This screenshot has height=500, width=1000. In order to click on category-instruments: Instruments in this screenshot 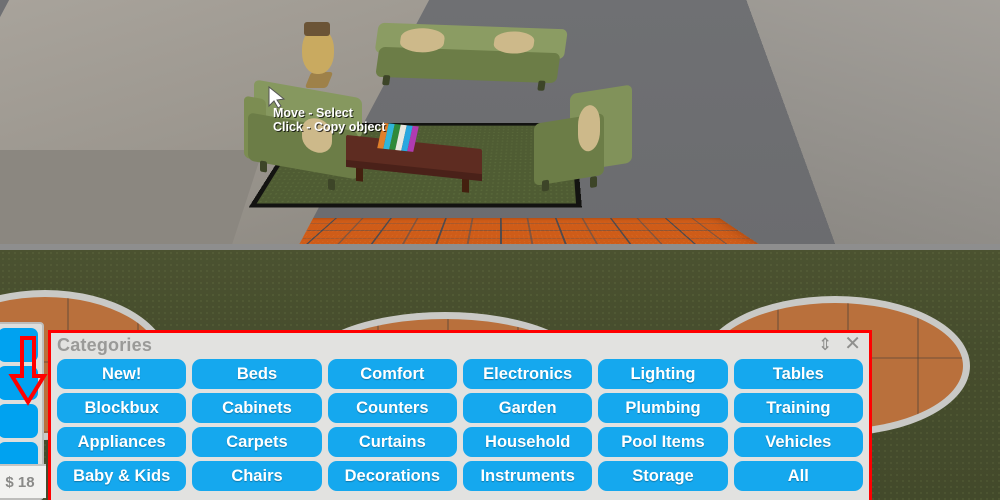, I will do `click(527, 476)`.